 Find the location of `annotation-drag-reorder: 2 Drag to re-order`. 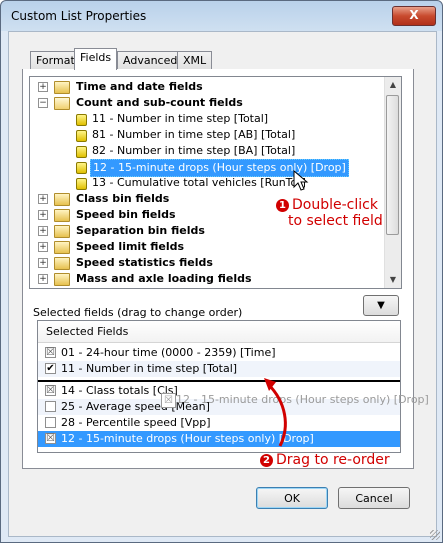

annotation-drag-reorder: 2 Drag to re-order is located at coordinates (325, 460).